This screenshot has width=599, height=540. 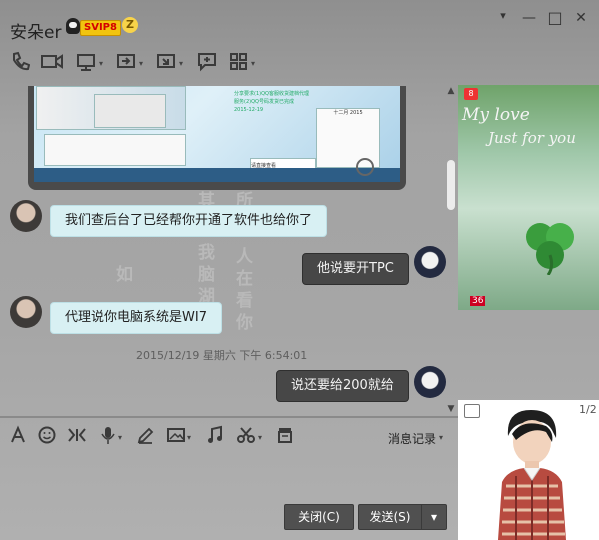 What do you see at coordinates (319, 517) in the screenshot?
I see `close-chat-button: 关闭(C)` at bounding box center [319, 517].